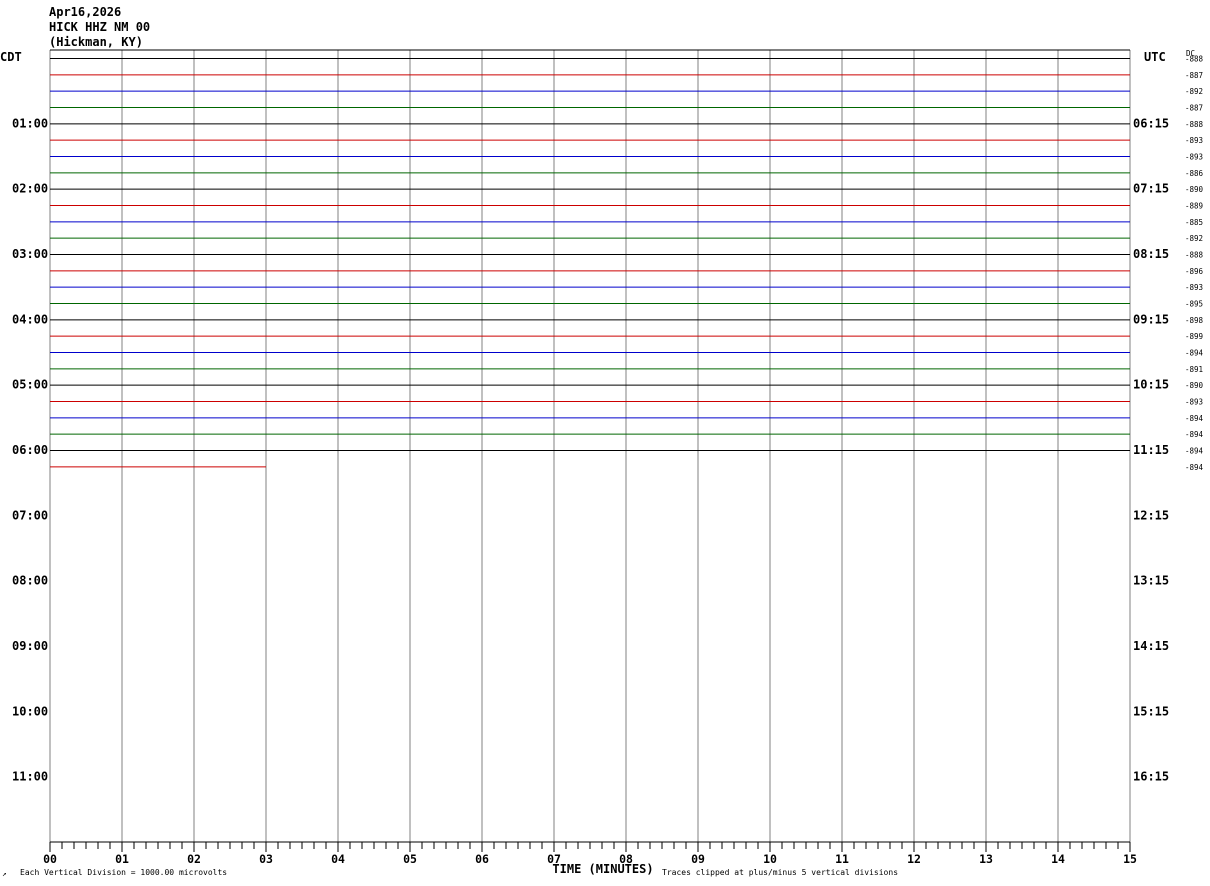 The height and width of the screenshot is (886, 1210). I want to click on hour-label-right: 15:15, so click(1151, 711).